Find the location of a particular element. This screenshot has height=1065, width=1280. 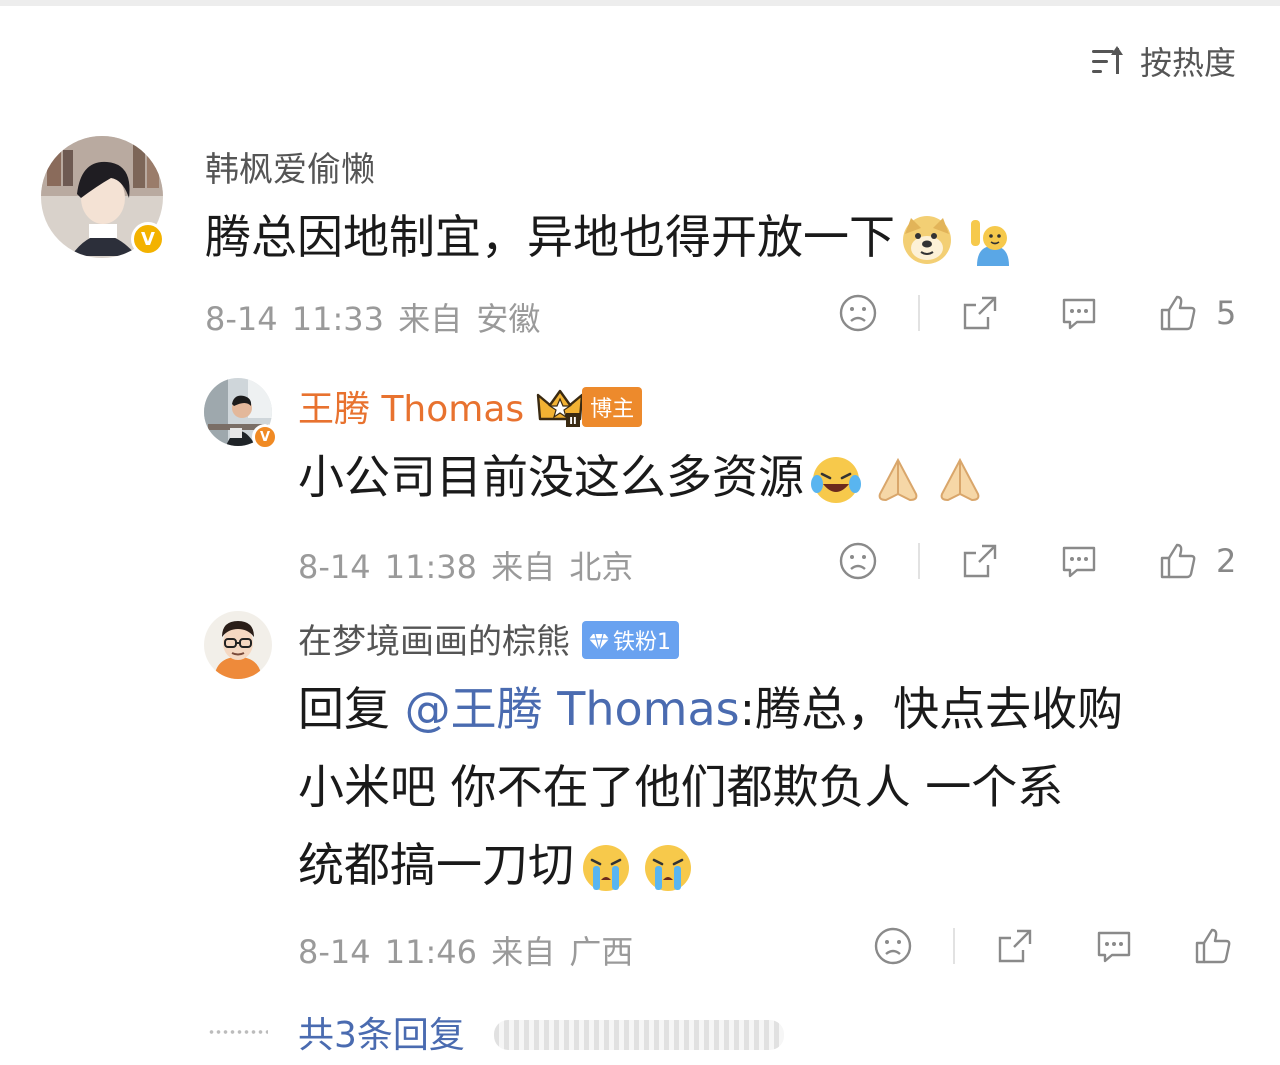

comment-actions: 5 is located at coordinates (640, 313).